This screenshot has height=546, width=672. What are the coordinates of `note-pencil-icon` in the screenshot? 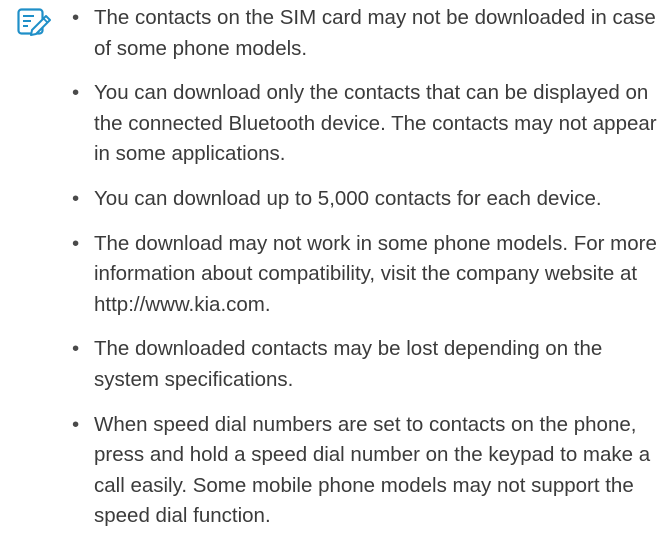 It's located at (34, 22).